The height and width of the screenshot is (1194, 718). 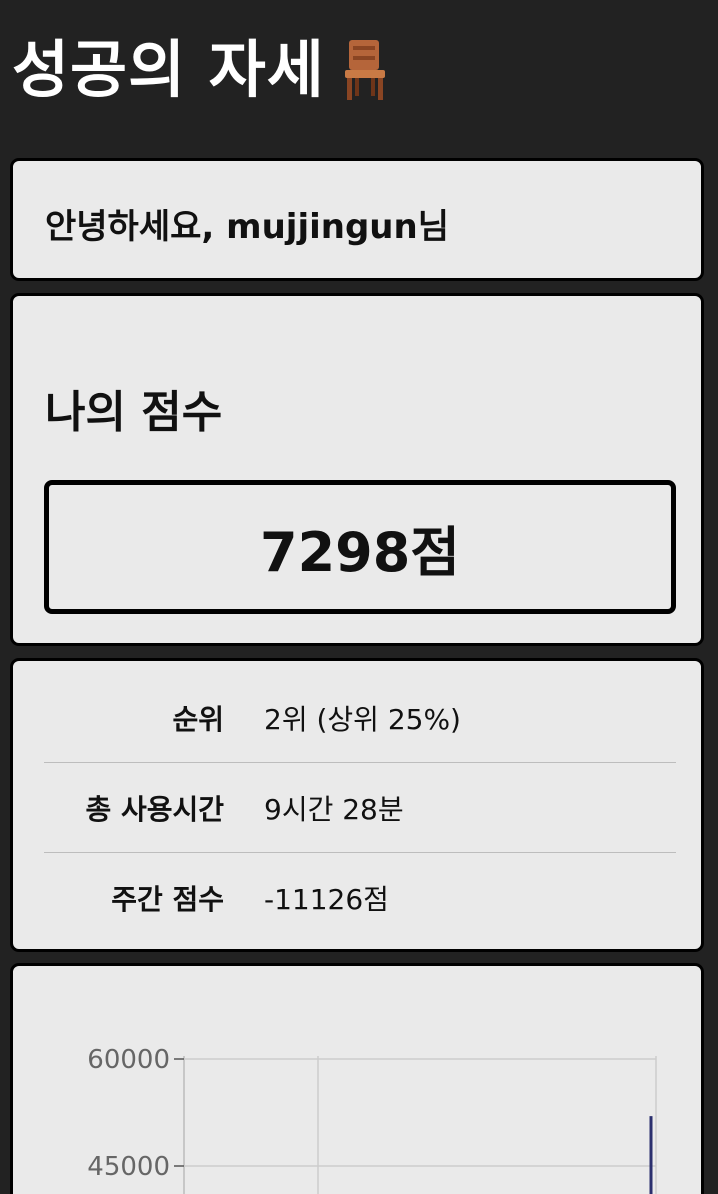 I want to click on score-value: 7298점, so click(x=360, y=552).